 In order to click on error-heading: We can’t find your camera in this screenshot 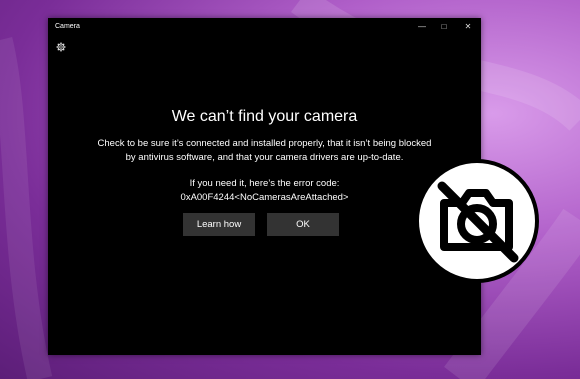, I will do `click(264, 116)`.